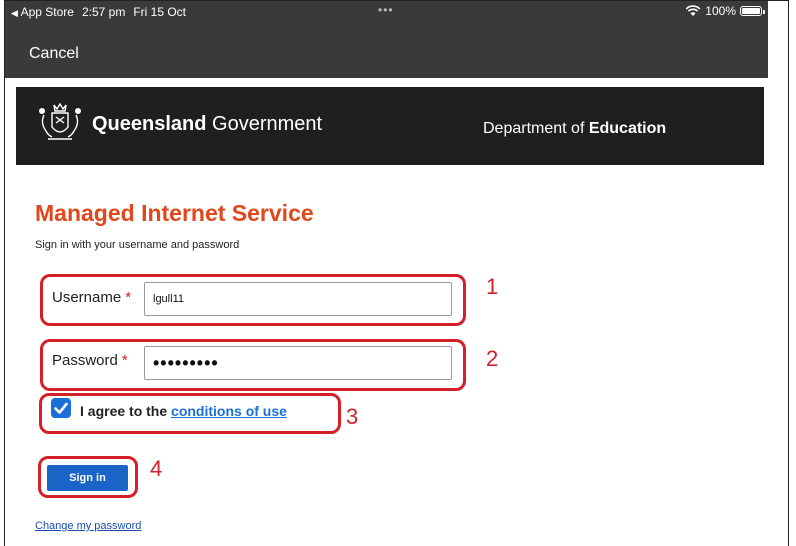 This screenshot has height=546, width=796. Describe the element at coordinates (752, 11) in the screenshot. I see `battery-icon` at that location.